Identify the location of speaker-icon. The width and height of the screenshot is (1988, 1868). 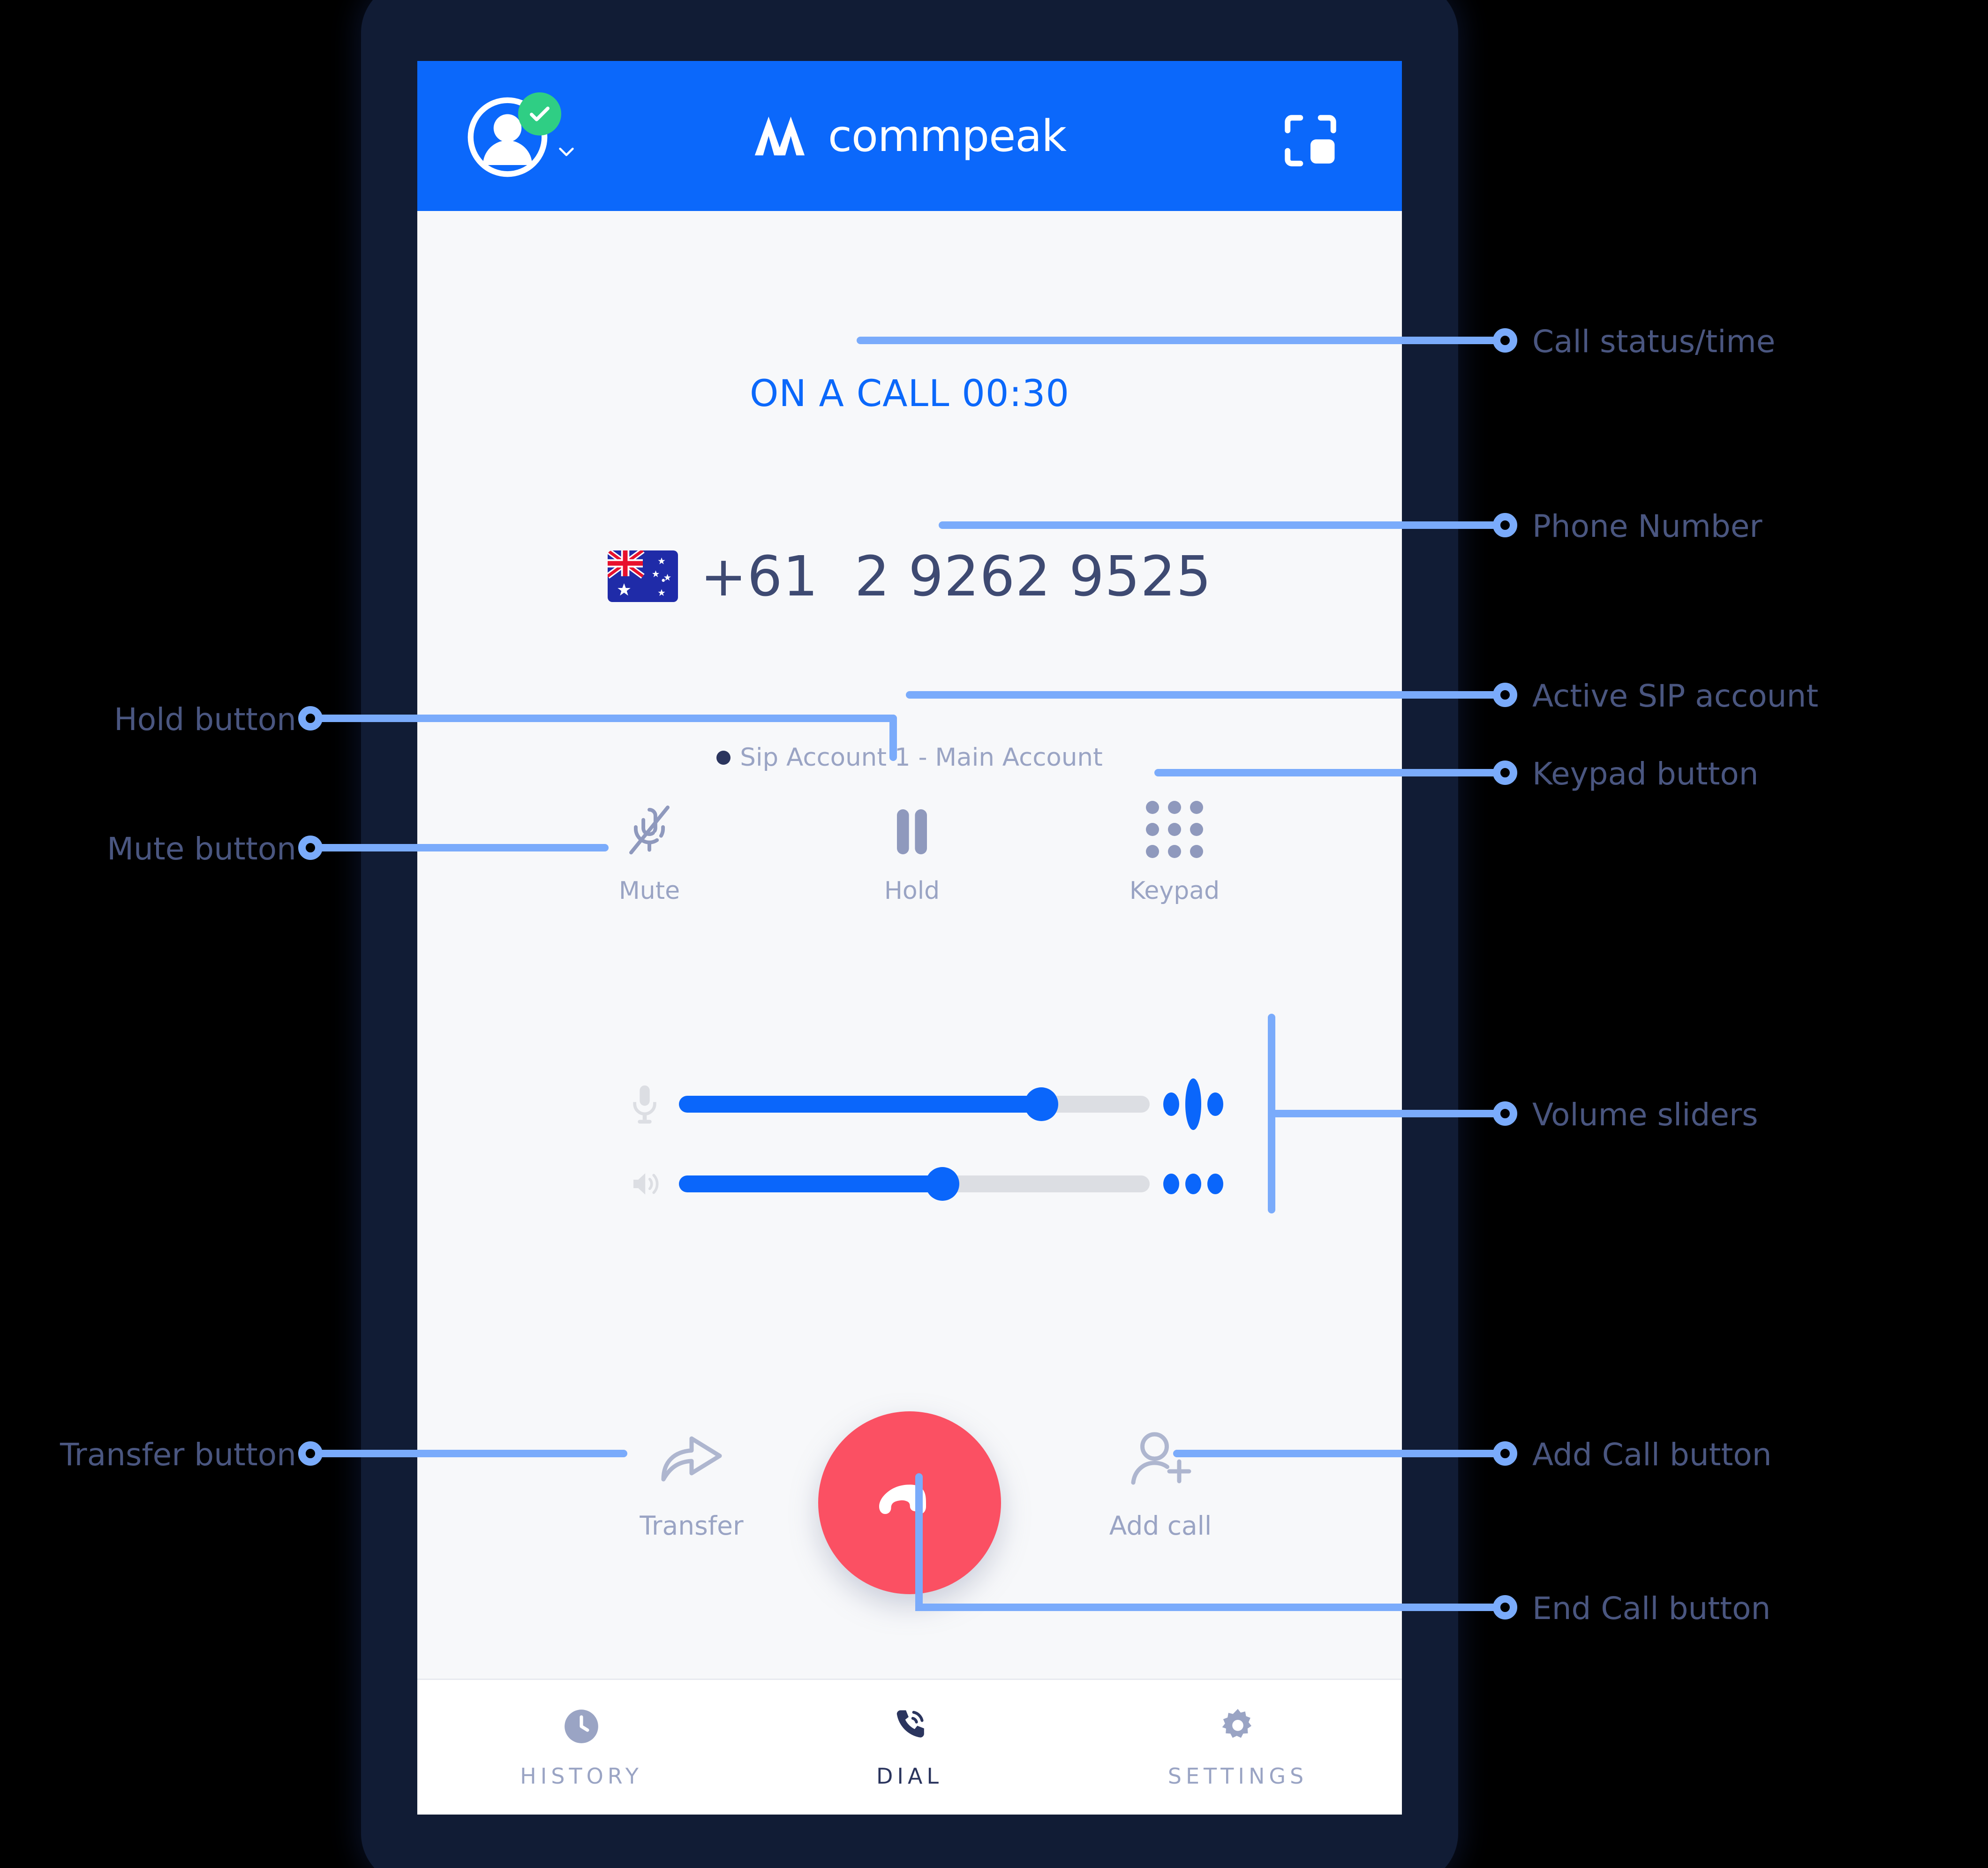
(645, 1184).